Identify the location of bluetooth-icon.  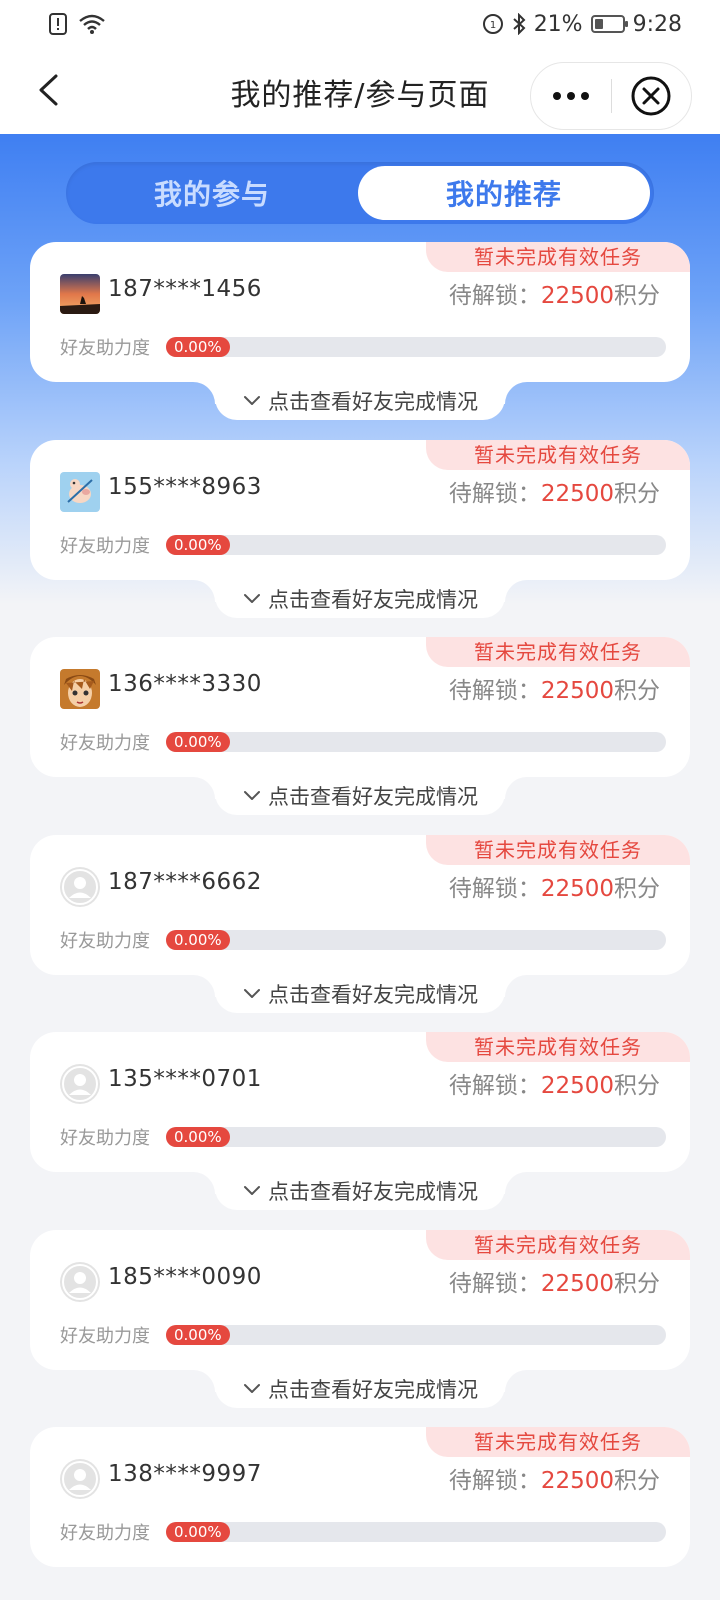
(519, 24).